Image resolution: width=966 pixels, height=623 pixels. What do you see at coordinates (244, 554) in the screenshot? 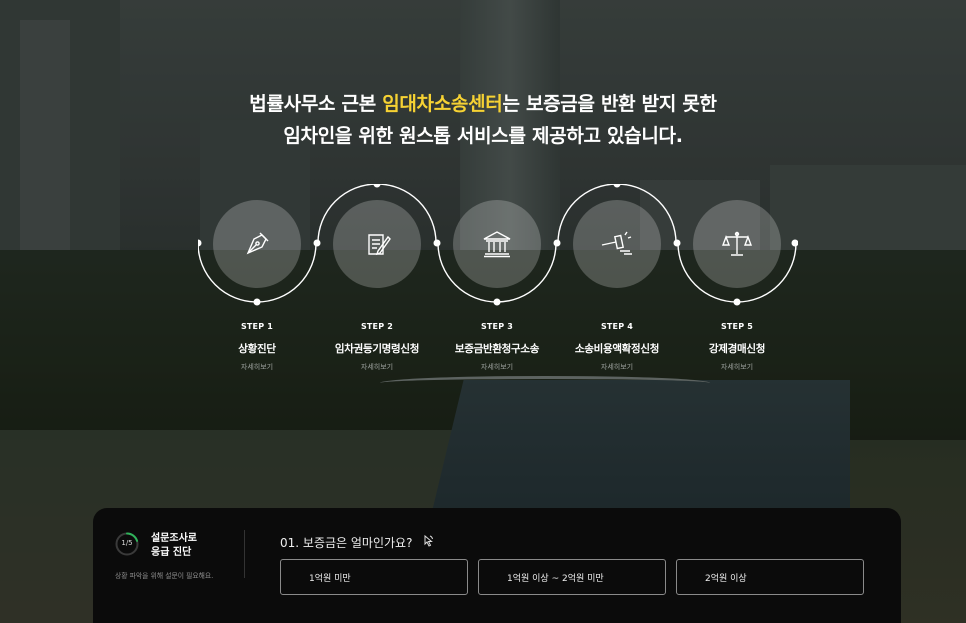
I see `panel-divider` at bounding box center [244, 554].